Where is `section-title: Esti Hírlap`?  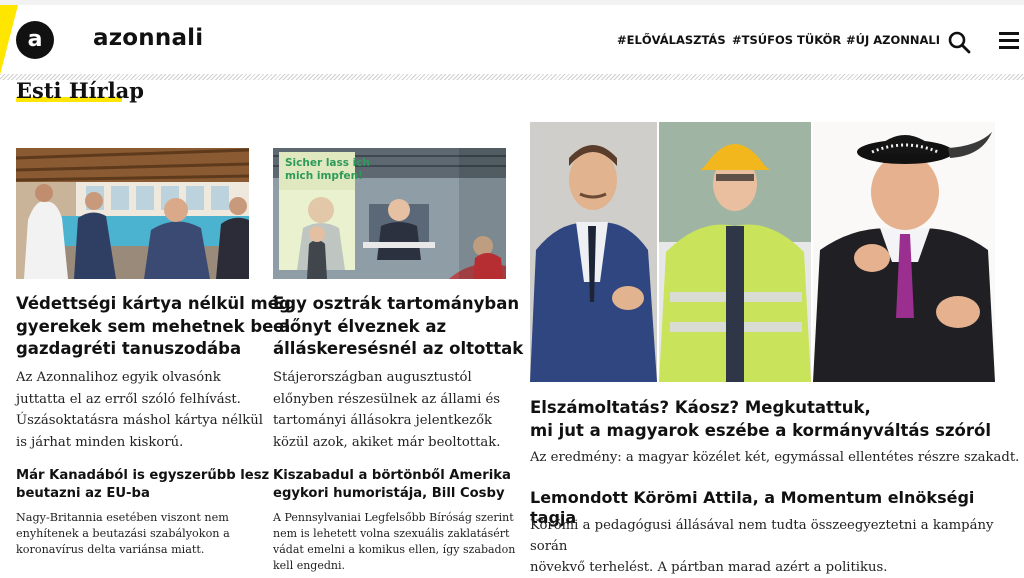
section-title: Esti Hírlap is located at coordinates (80, 90).